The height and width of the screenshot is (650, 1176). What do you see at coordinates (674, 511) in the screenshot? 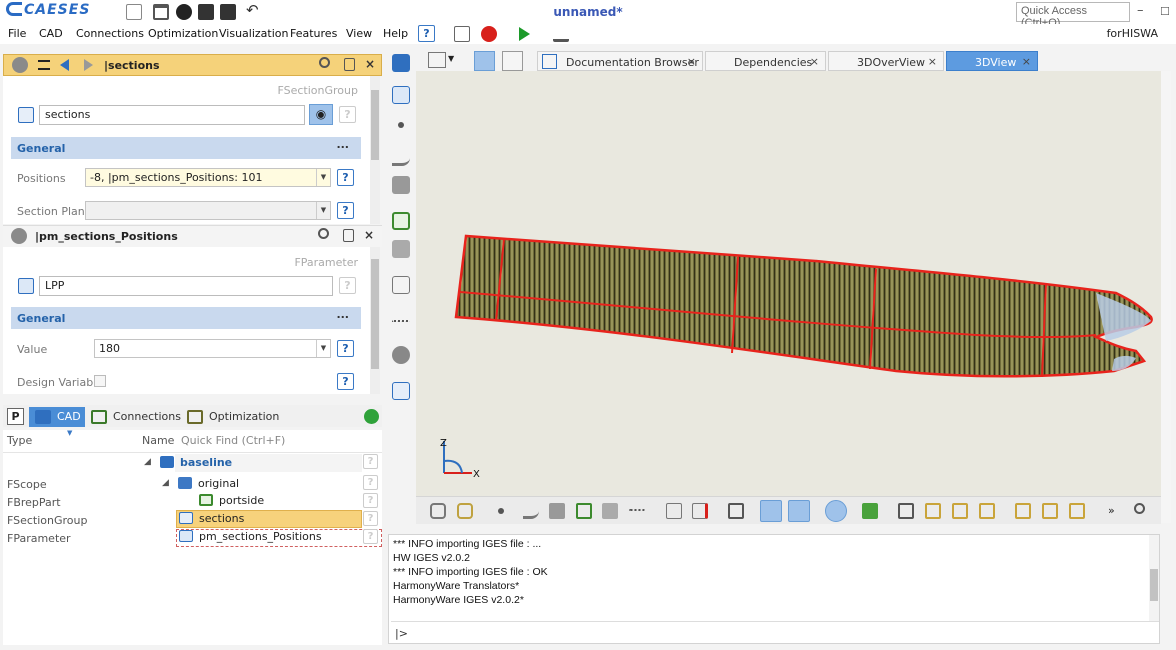
I see `shading-icon` at bounding box center [674, 511].